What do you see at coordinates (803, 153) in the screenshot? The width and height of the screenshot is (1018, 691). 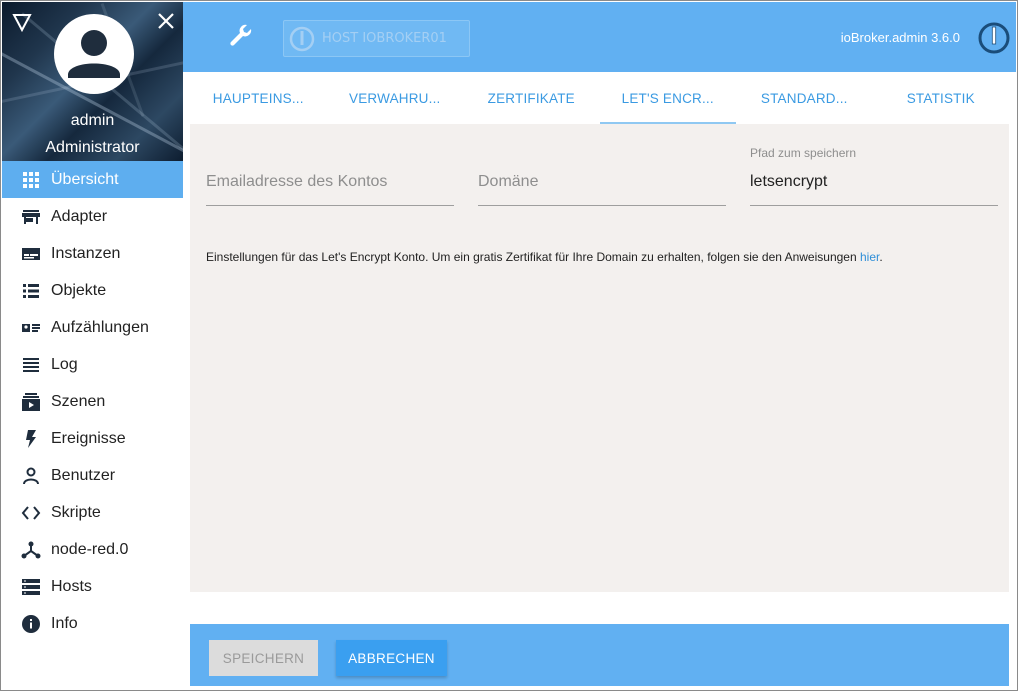 I see `path-field-label: Pfad zum speichern` at bounding box center [803, 153].